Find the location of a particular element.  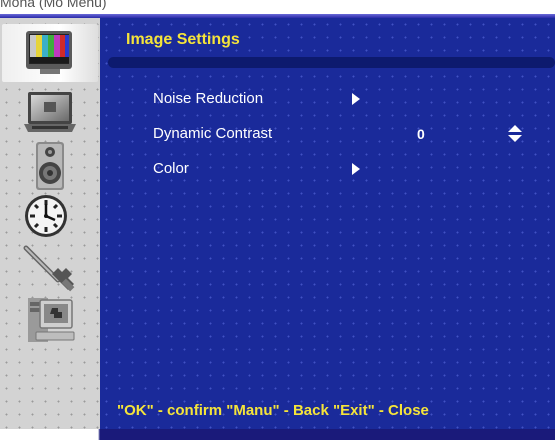

menu-item-noise-reduction: Noise Reduction is located at coordinates (327, 99).